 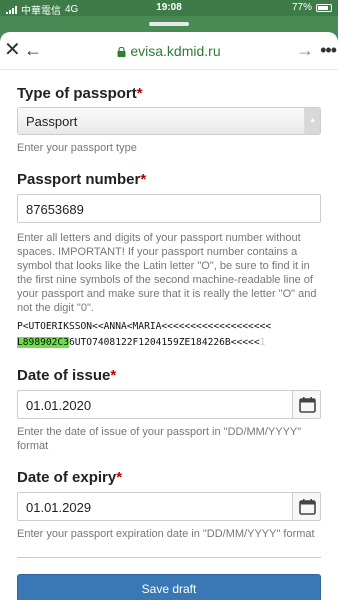 What do you see at coordinates (328, 50) in the screenshot?
I see `more-dots-icon: •••` at bounding box center [328, 50].